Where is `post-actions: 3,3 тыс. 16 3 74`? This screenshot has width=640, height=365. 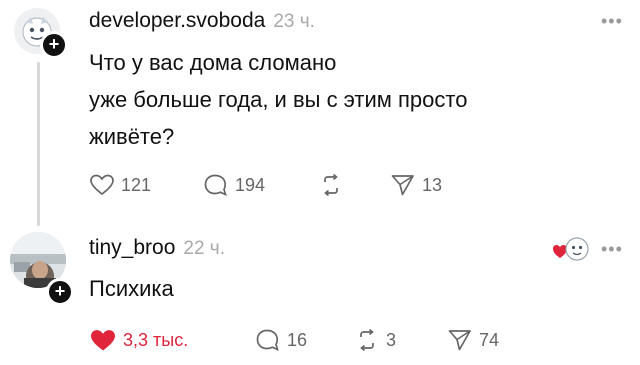
post-actions: 3,3 тыс. 16 3 74 is located at coordinates (320, 341).